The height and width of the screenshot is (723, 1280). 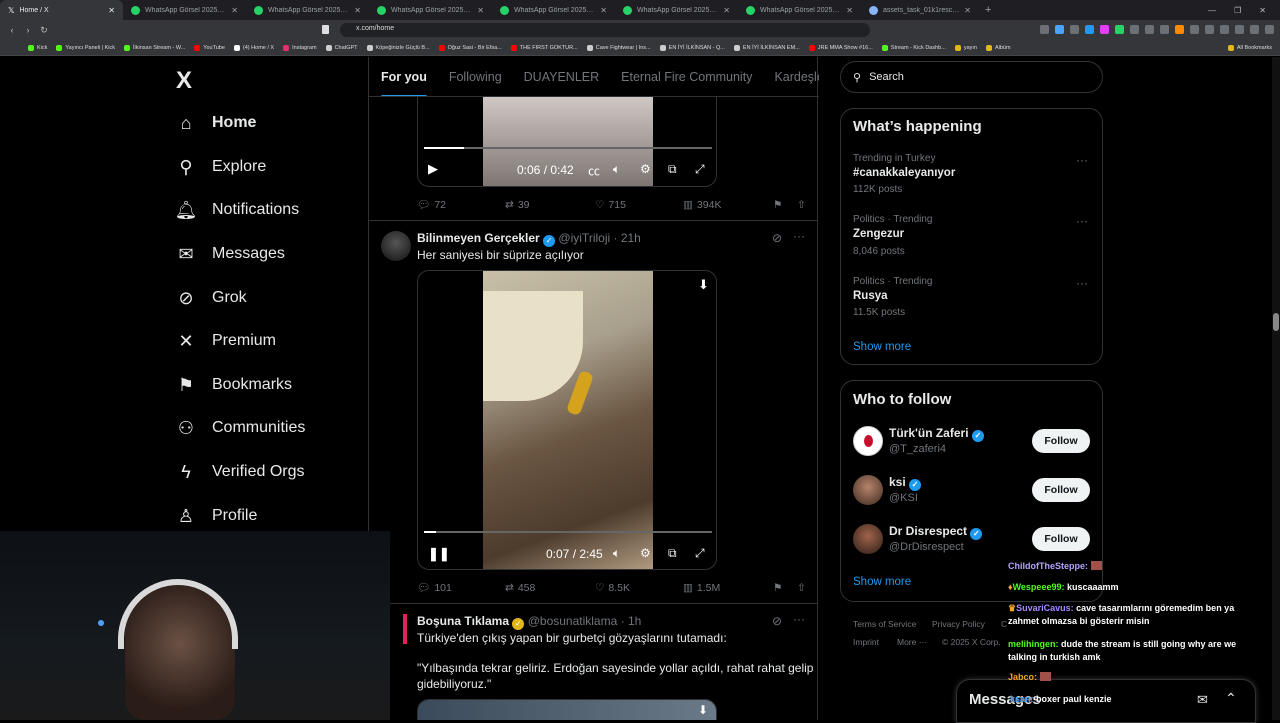 What do you see at coordinates (799, 10) in the screenshot?
I see `browser-tab: WhatsApp Görsel 2025-08-08 saat 2 ✕` at bounding box center [799, 10].